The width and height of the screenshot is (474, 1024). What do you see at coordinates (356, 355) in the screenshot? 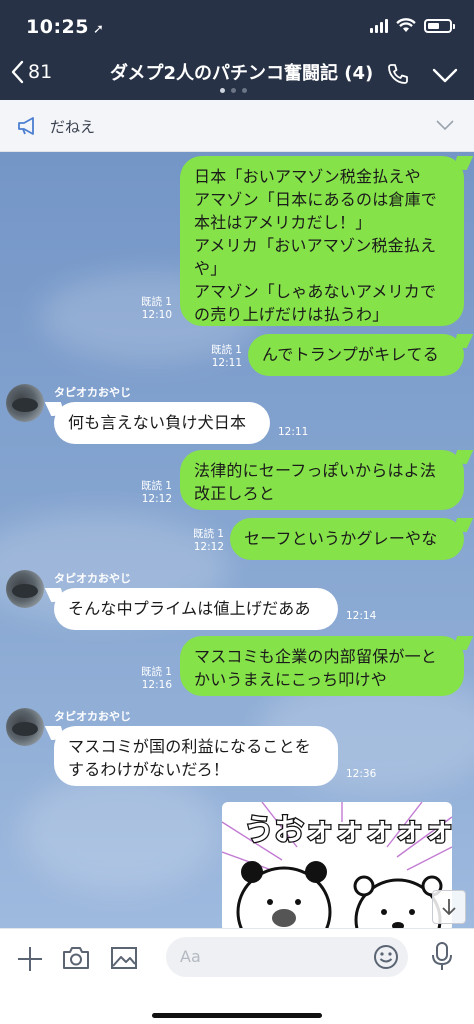
I see `my-message-bubble: んでトランプがキレてる` at bounding box center [356, 355].